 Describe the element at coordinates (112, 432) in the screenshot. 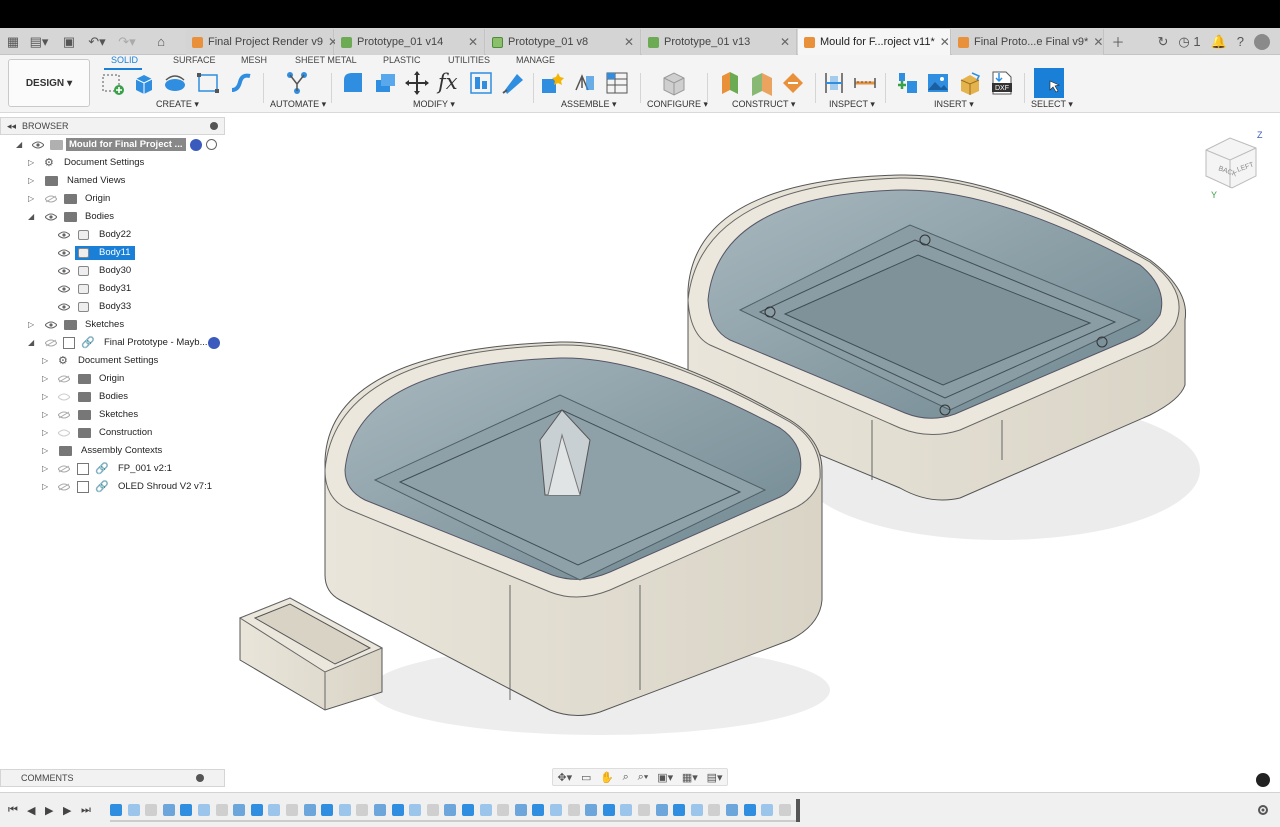

I see `tree-item-sub-construction: ▷ Construction` at that location.